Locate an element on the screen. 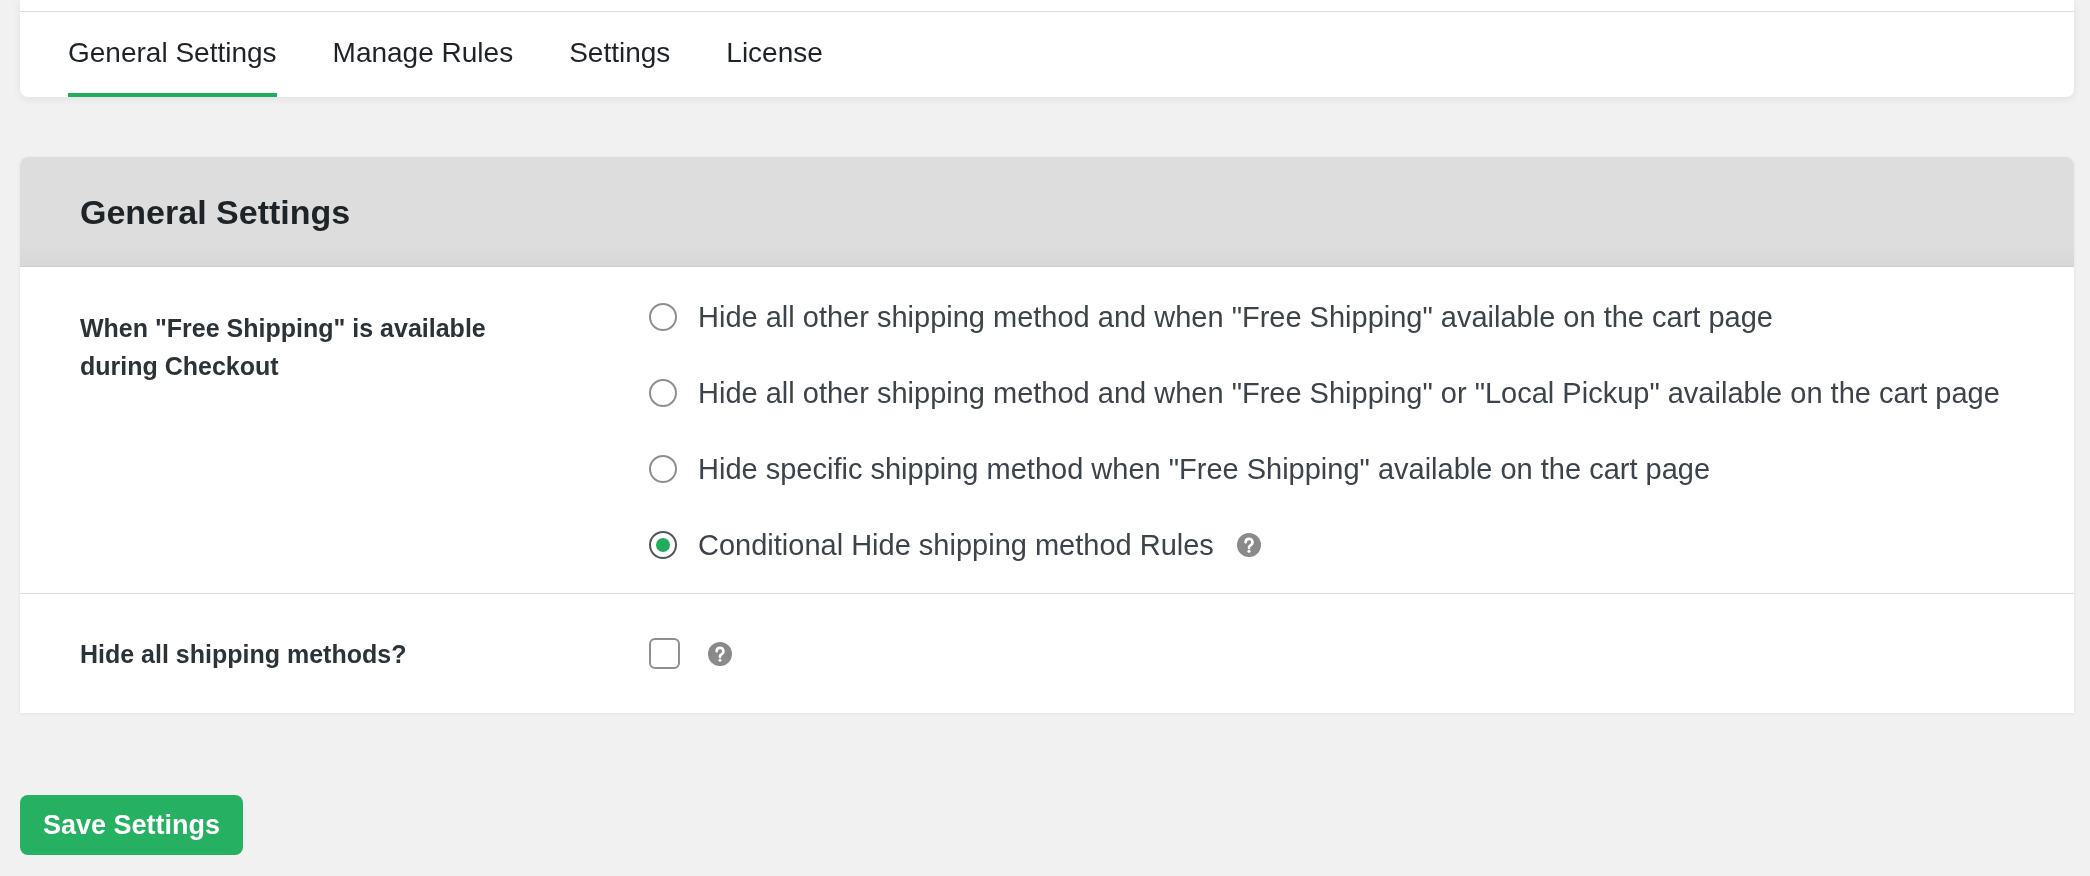  option-label: Conditional Hide shipping method Rules is located at coordinates (956, 545).